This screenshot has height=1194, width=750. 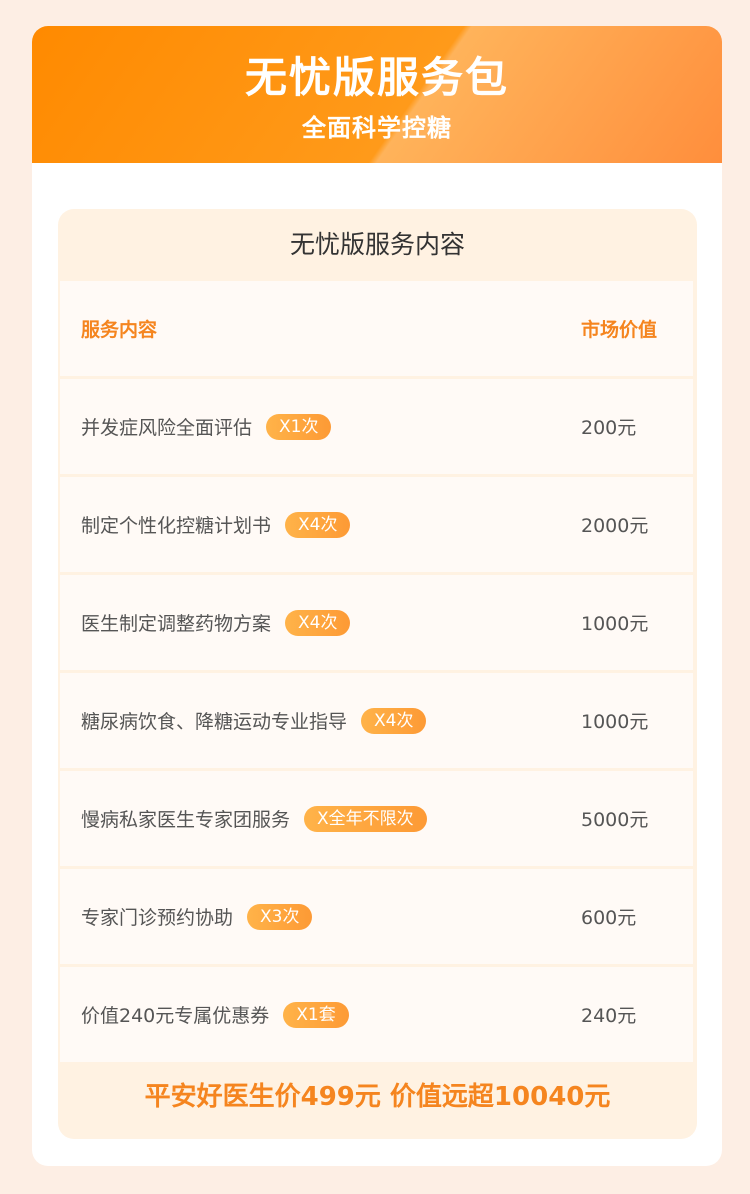 What do you see at coordinates (377, 244) in the screenshot?
I see `service-table-title: 无忧版服务内容` at bounding box center [377, 244].